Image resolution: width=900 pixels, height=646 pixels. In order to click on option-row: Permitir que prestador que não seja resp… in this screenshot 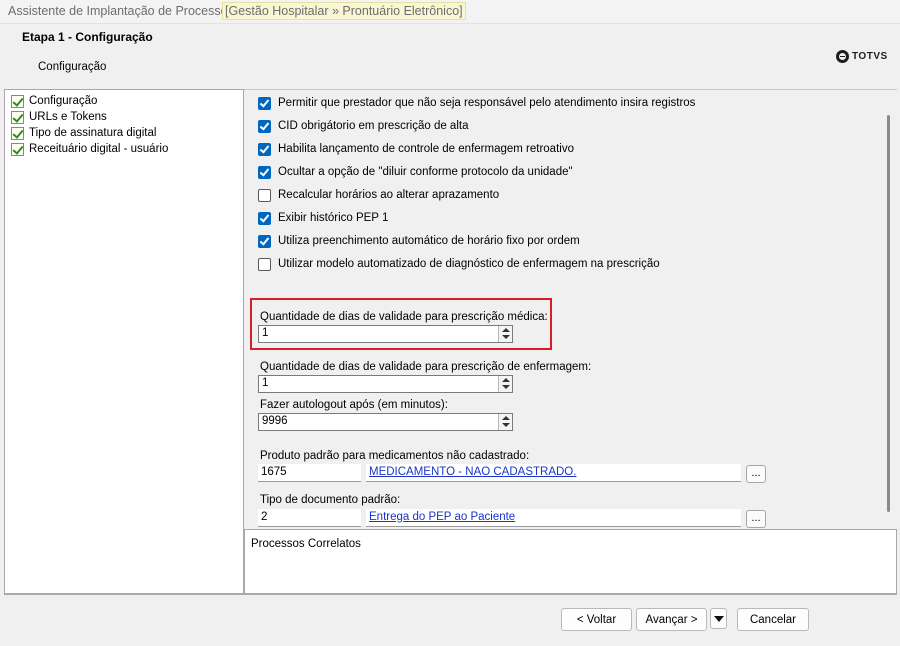, I will do `click(476, 103)`.